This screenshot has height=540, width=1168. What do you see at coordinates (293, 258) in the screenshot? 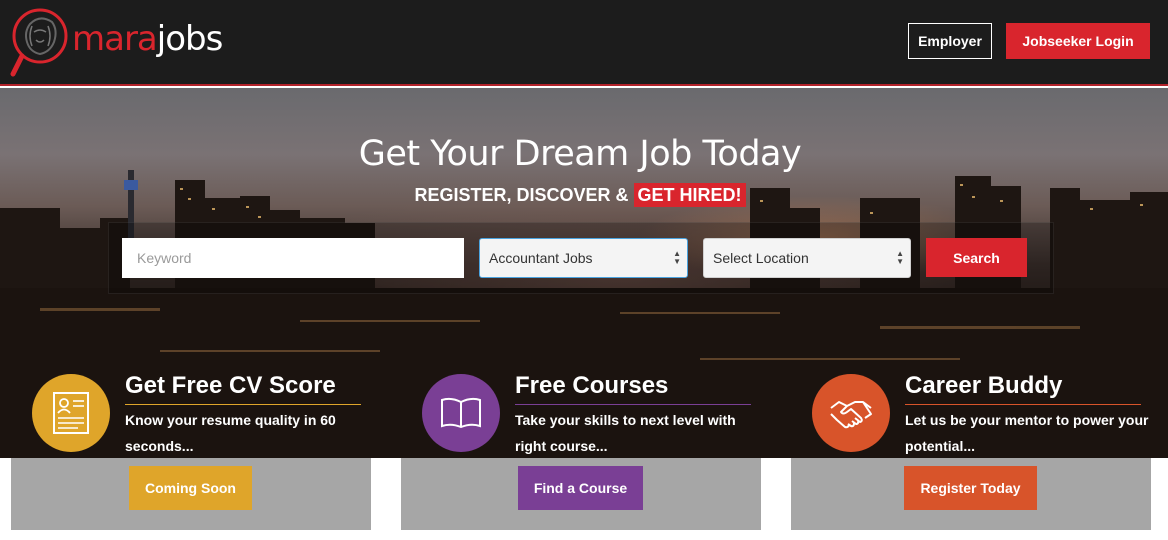
I see `keyword-input` at bounding box center [293, 258].